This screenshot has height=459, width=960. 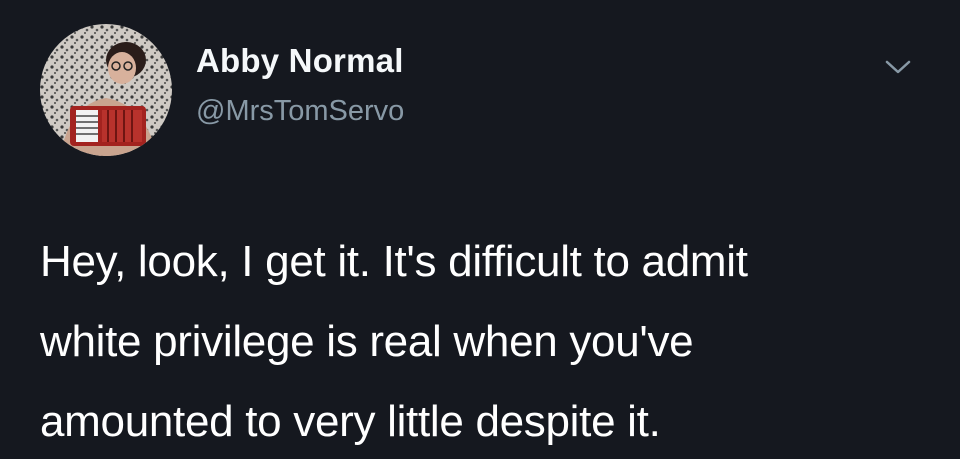 I want to click on chevron-down-icon, so click(x=898, y=67).